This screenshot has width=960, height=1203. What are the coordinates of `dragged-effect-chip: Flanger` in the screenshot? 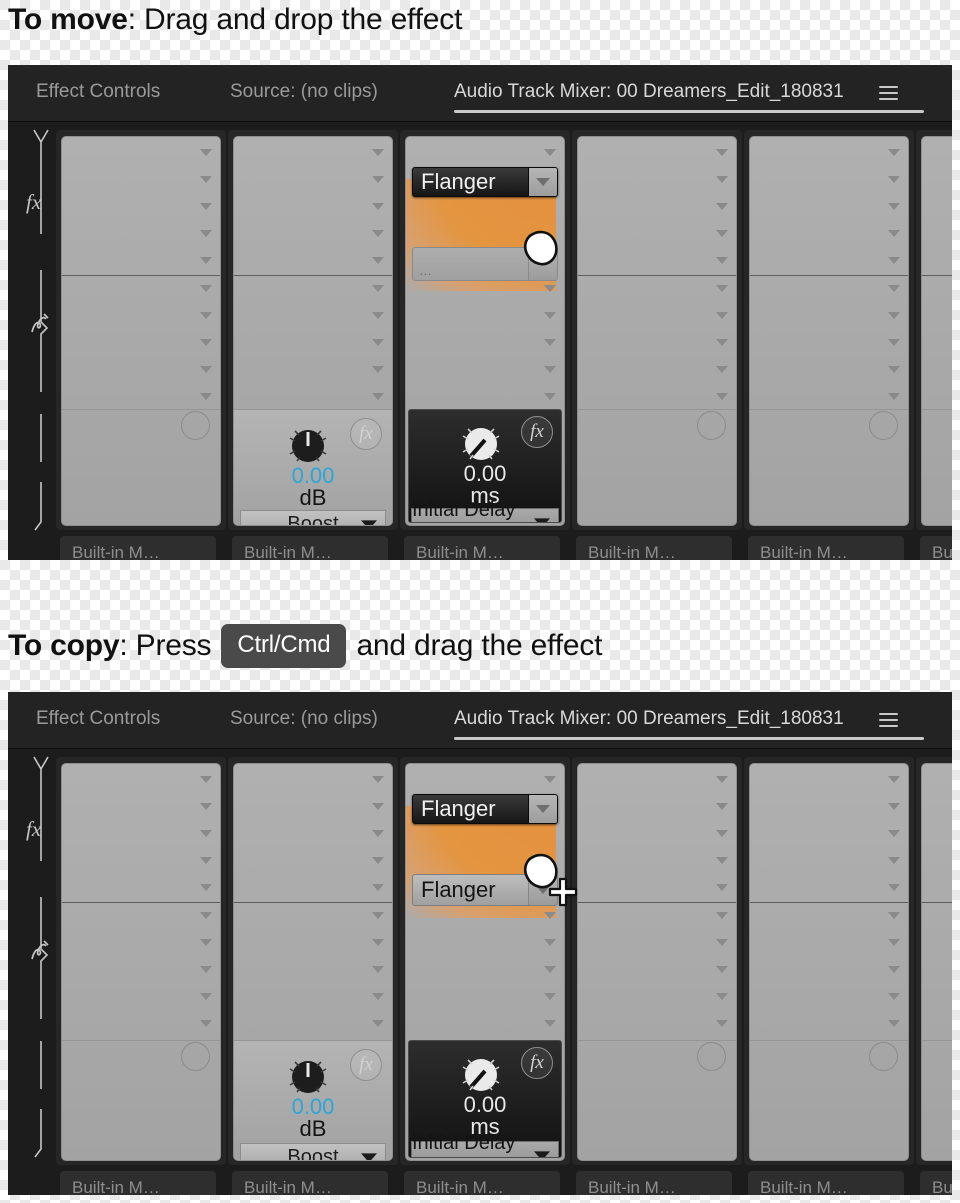 It's located at (485, 809).